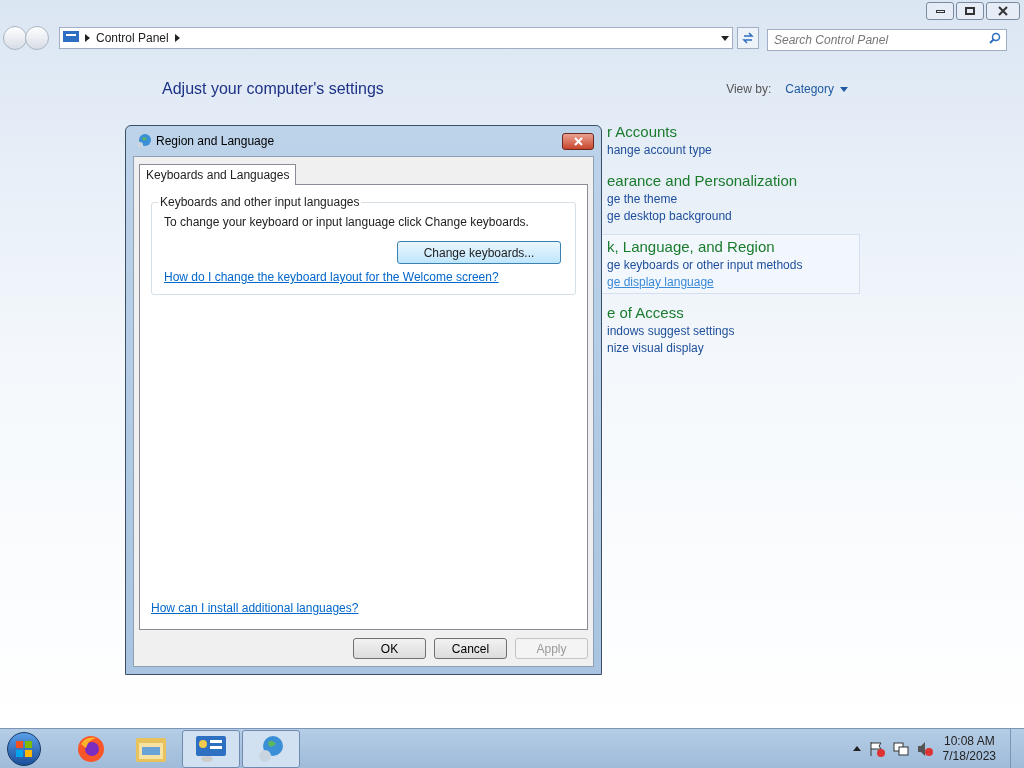 This screenshot has height=768, width=1024. I want to click on refresh-button, so click(748, 38).